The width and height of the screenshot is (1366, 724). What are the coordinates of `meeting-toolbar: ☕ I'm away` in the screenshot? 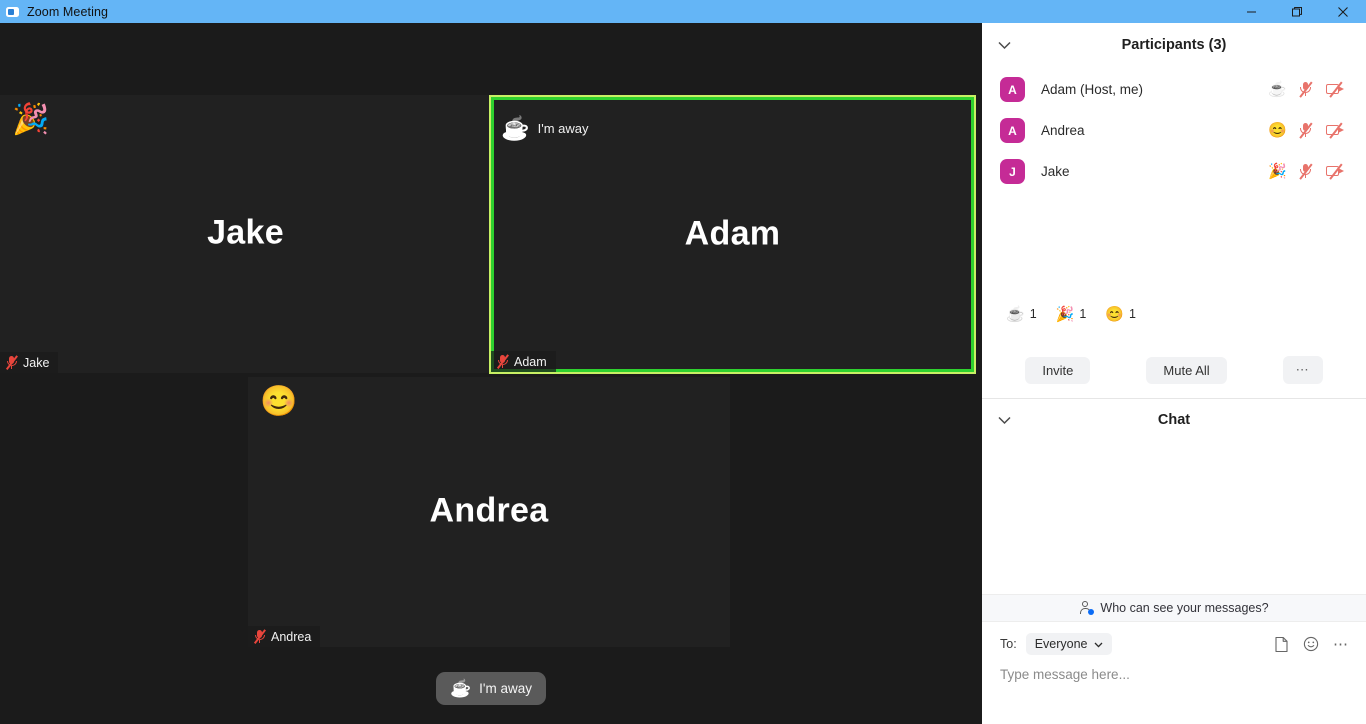 It's located at (491, 688).